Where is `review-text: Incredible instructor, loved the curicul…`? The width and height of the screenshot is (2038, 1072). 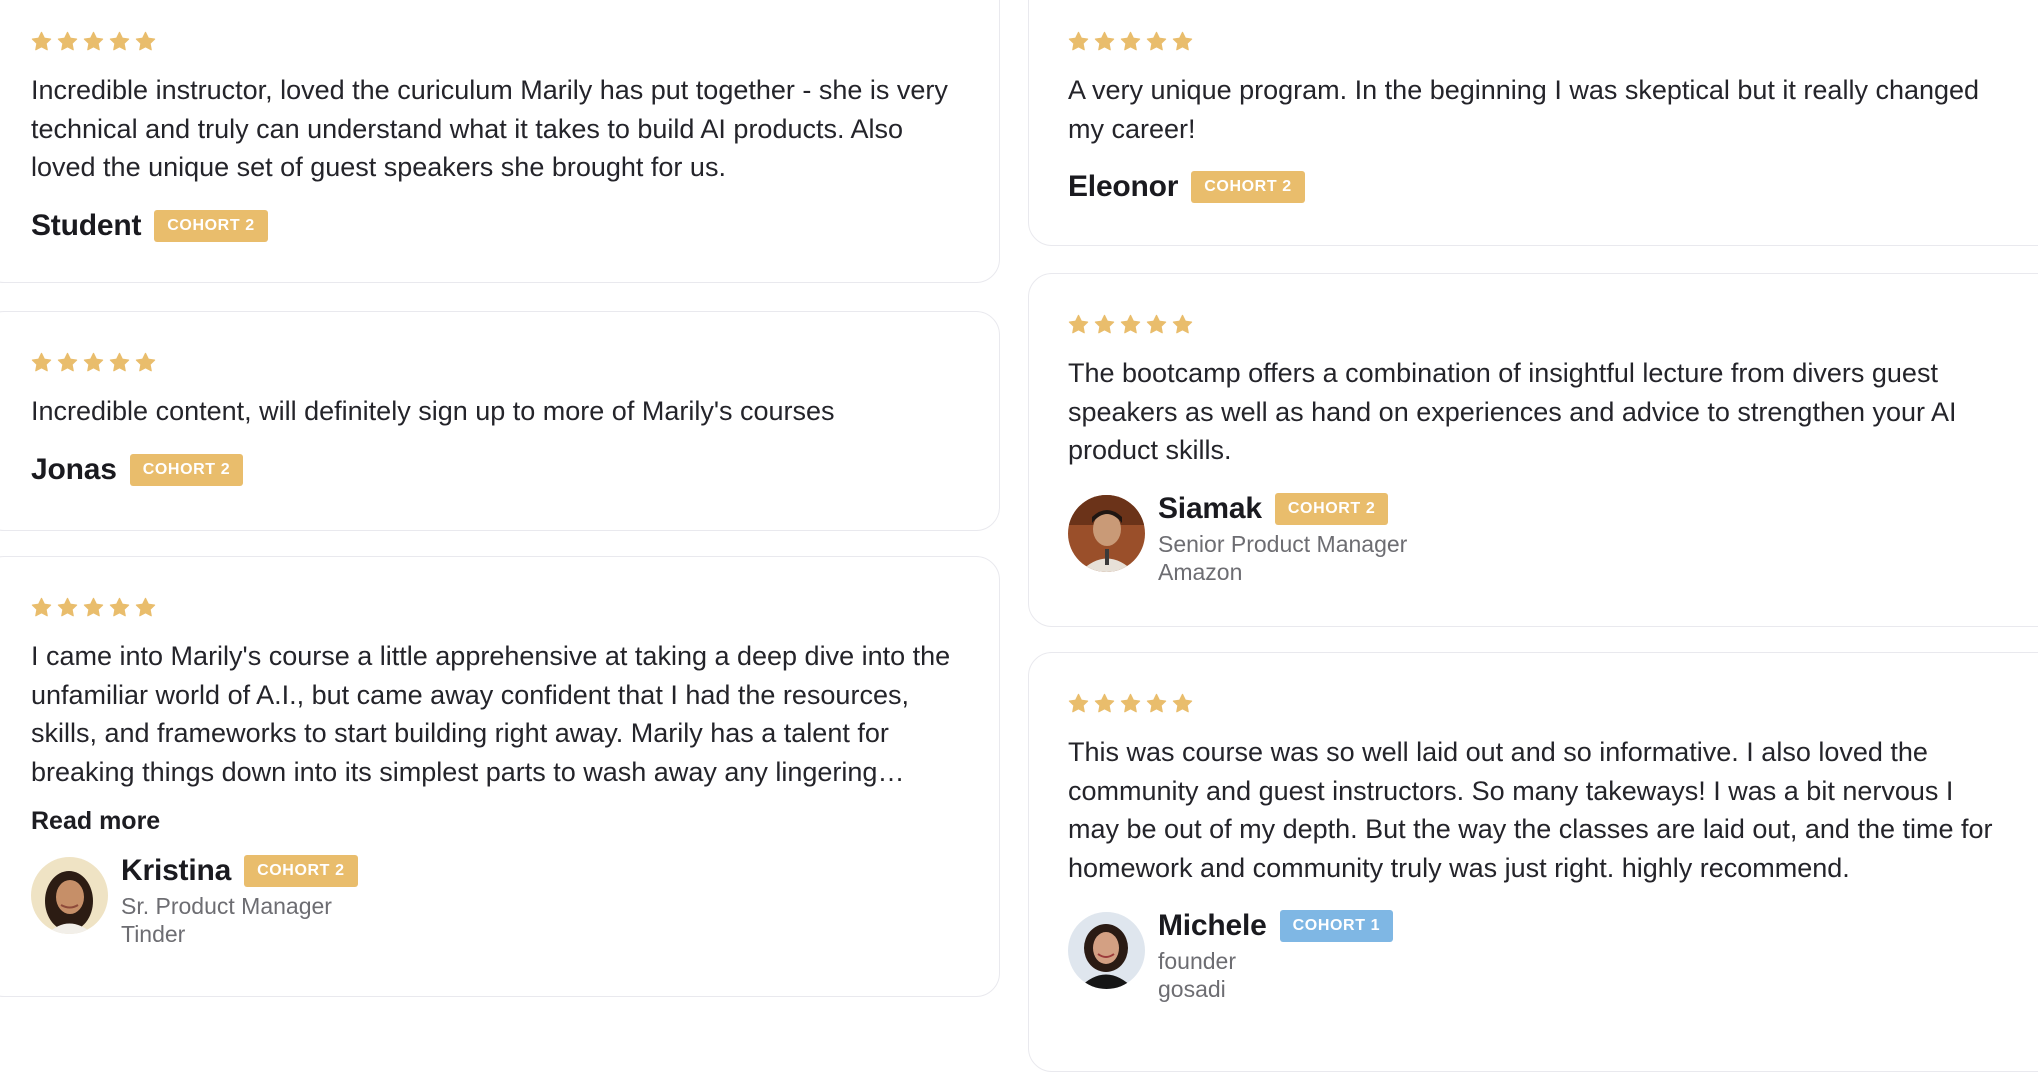 review-text: Incredible instructor, loved the curicul… is located at coordinates (489, 128).